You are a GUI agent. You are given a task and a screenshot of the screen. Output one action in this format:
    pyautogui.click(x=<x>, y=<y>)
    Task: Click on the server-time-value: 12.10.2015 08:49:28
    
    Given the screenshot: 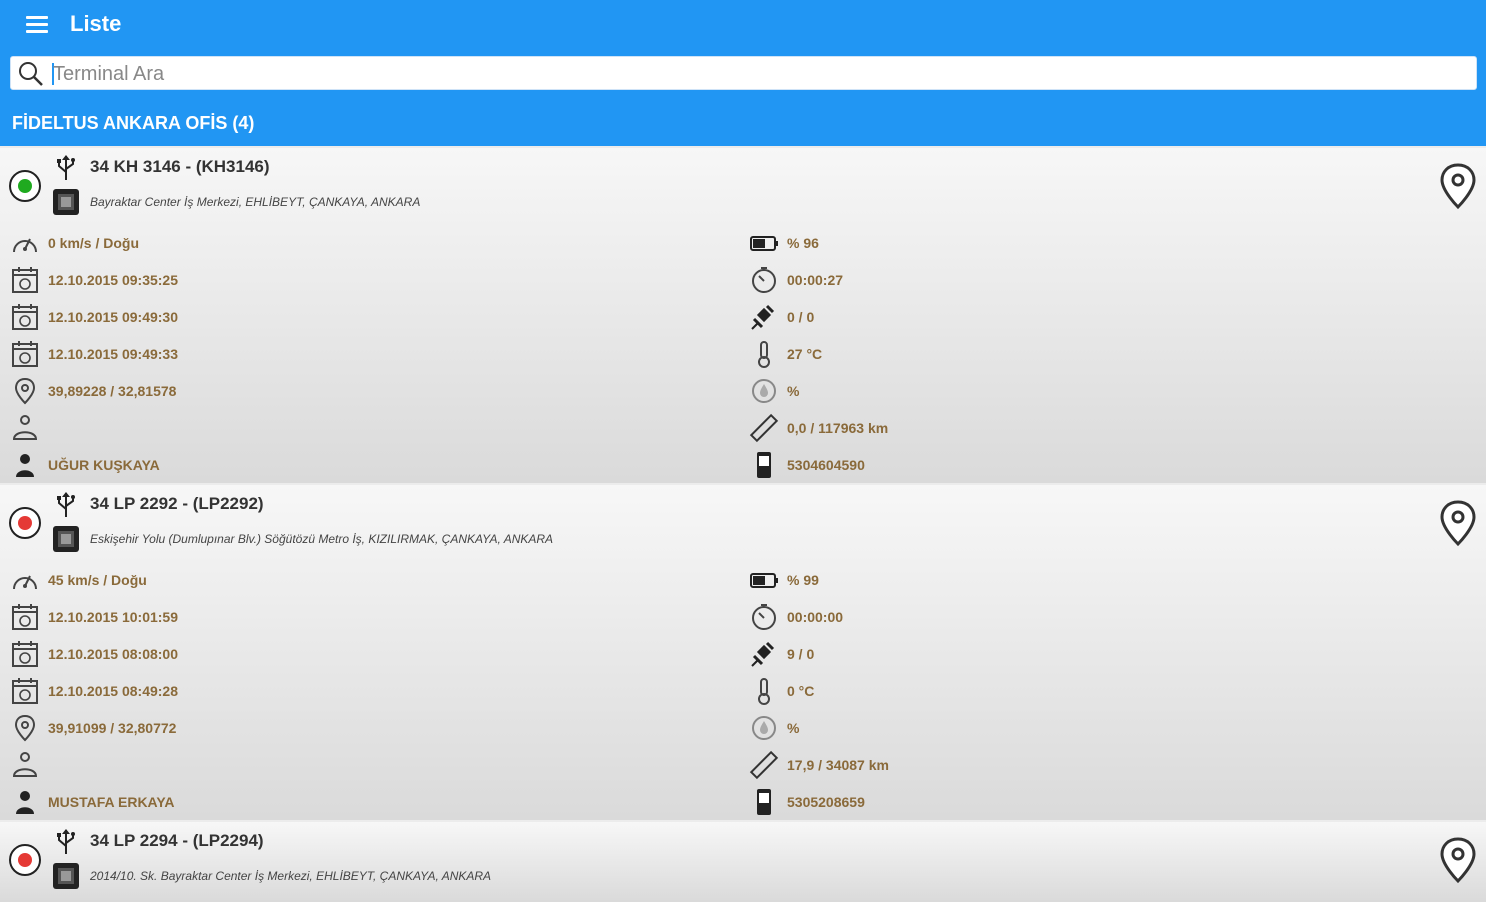 What is the action you would take?
    pyautogui.click(x=113, y=691)
    